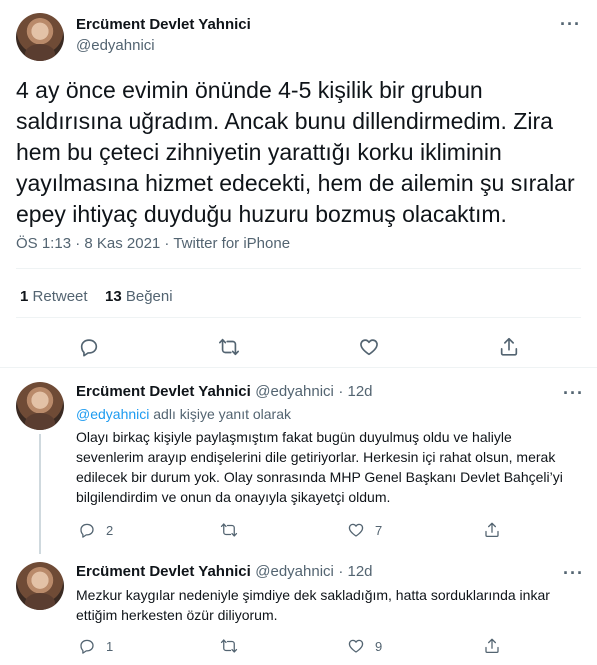  Describe the element at coordinates (112, 414) in the screenshot. I see `replying-to-handle-link: @edyahnici` at that location.